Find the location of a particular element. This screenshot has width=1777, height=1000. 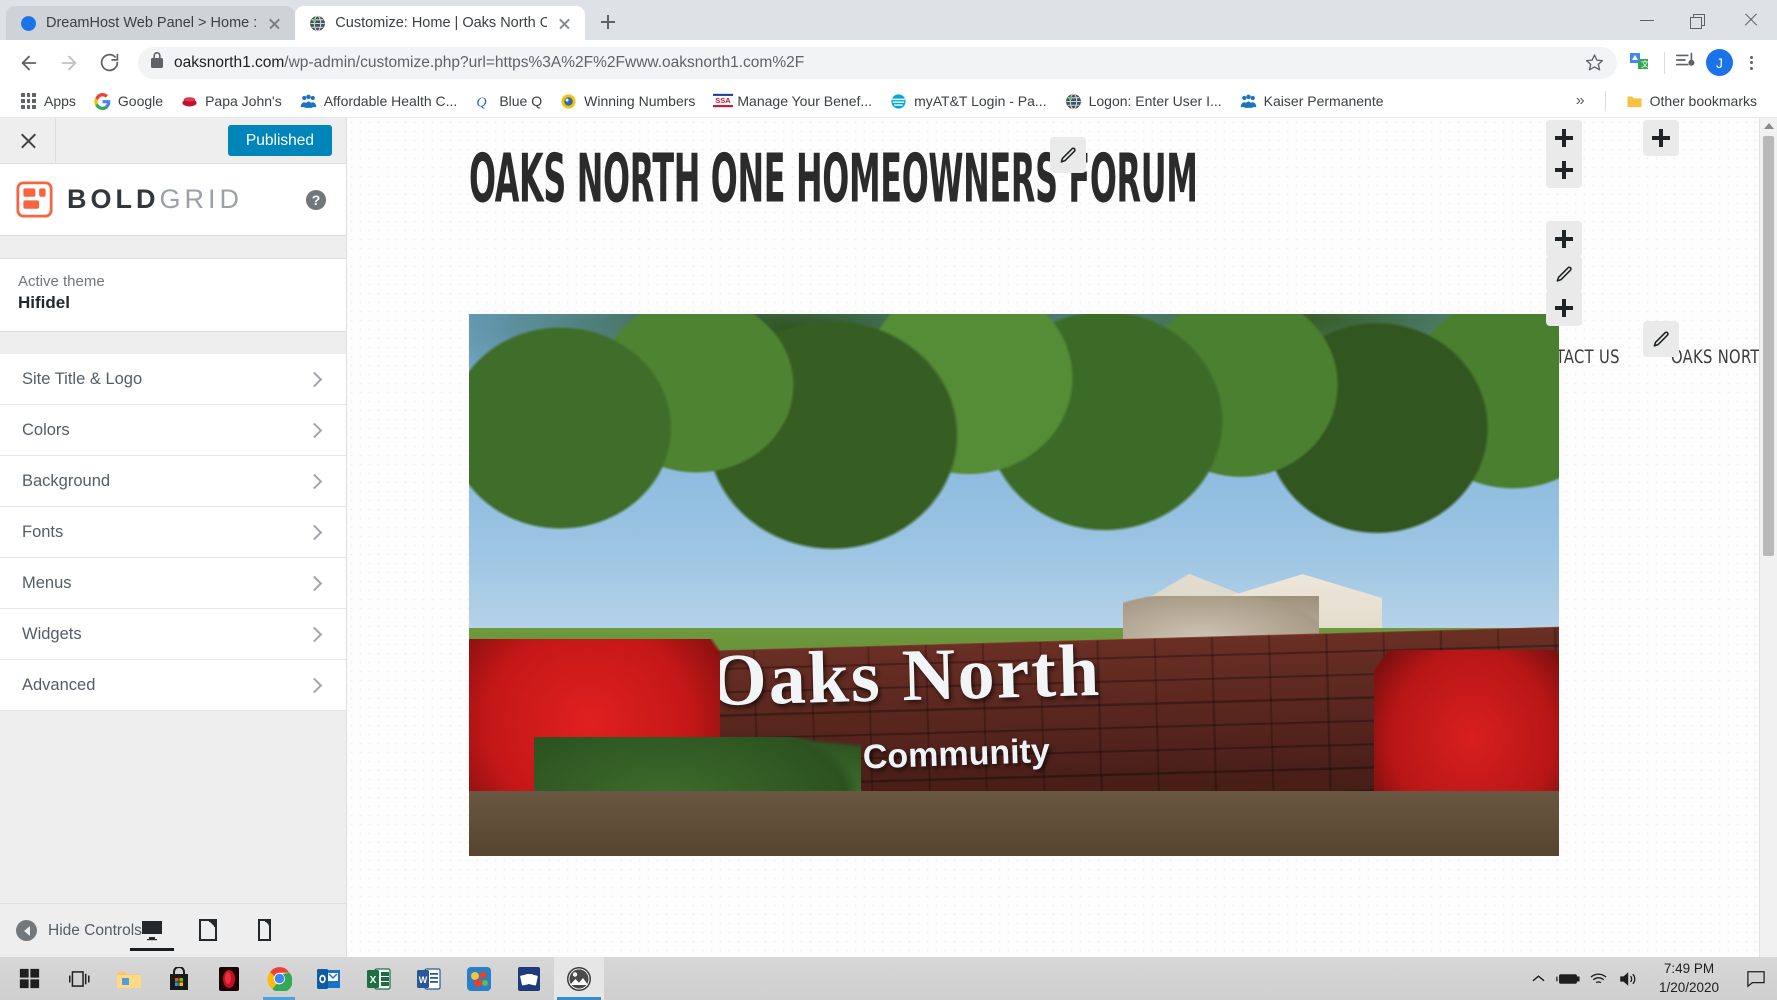

microsoft-word: W is located at coordinates (429, 978).